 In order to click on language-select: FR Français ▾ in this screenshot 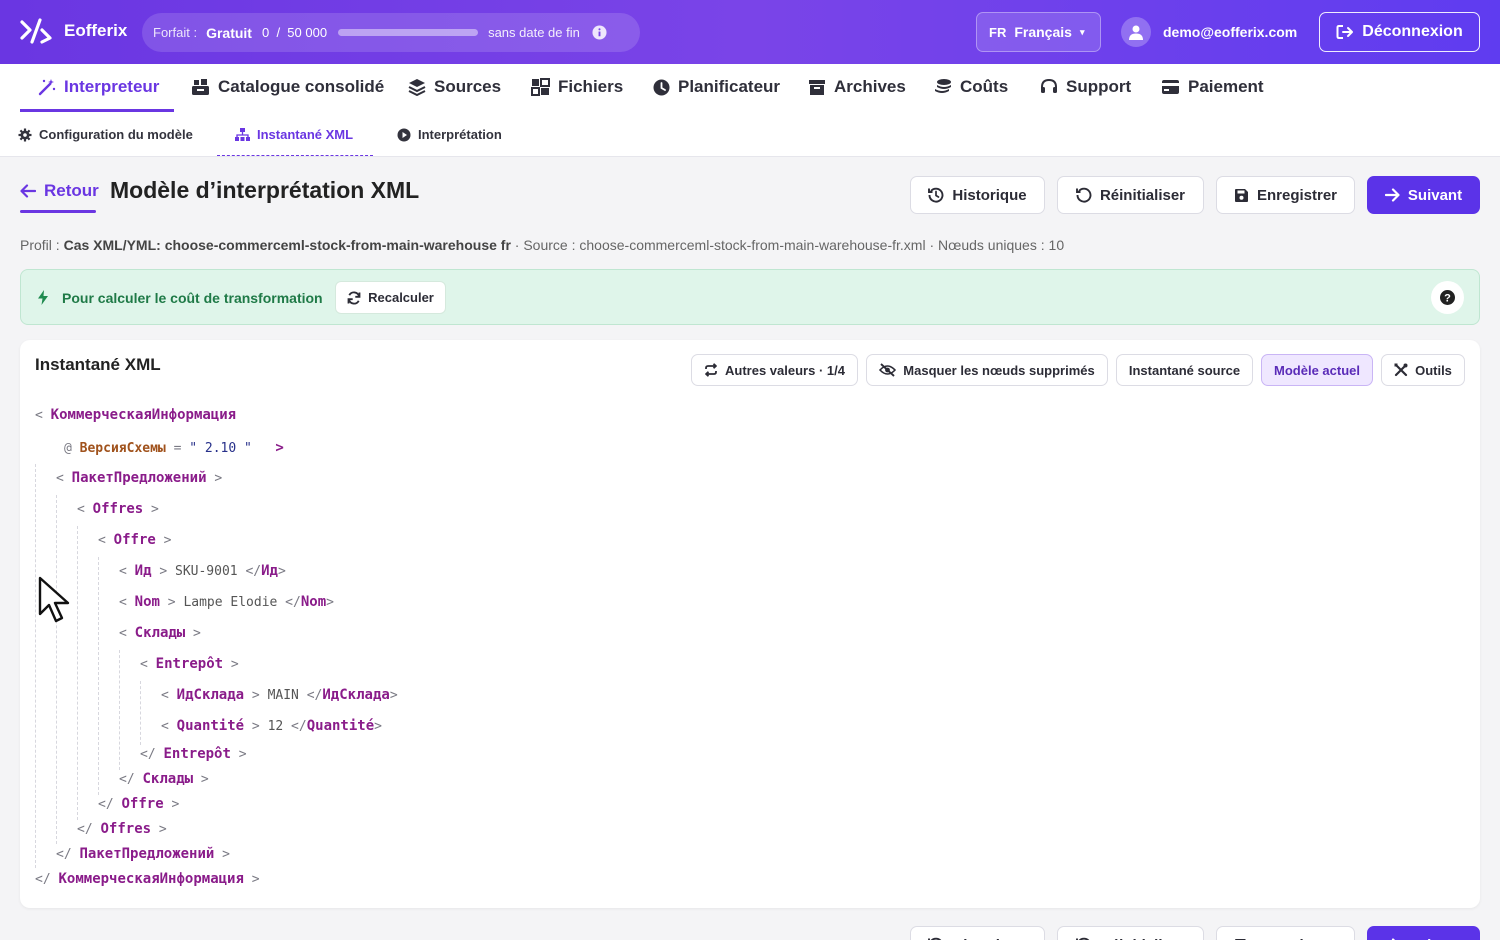, I will do `click(1038, 32)`.